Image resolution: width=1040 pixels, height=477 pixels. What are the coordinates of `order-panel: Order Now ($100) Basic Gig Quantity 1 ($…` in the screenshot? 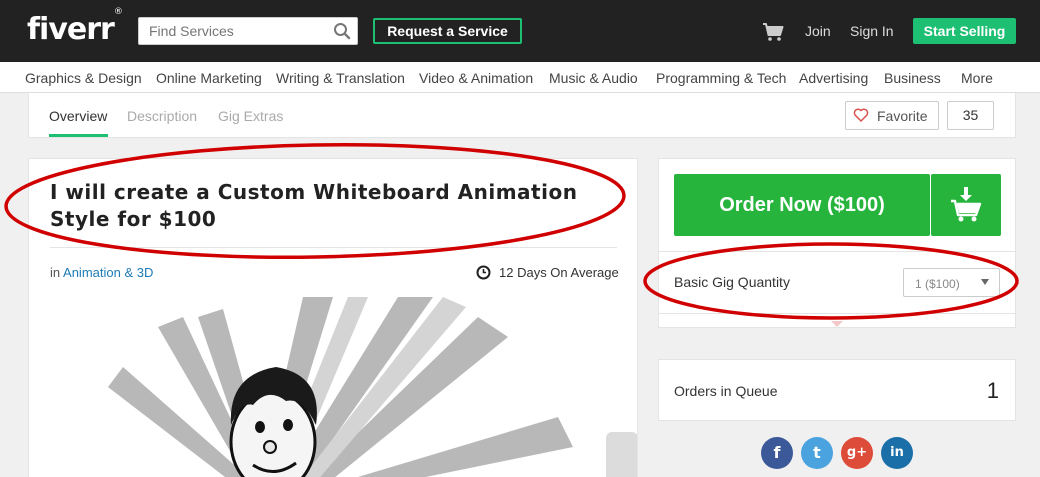 It's located at (837, 243).